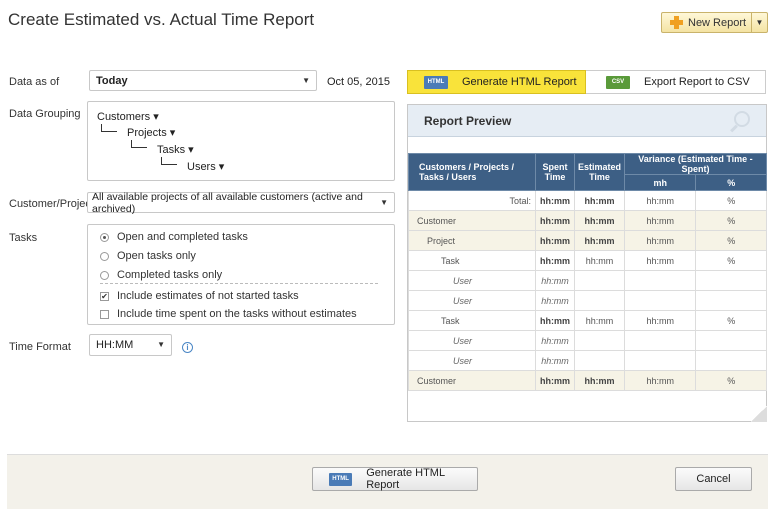 This screenshot has width=775, height=516. What do you see at coordinates (45, 114) in the screenshot?
I see `data-grouping-label: Data Grouping` at bounding box center [45, 114].